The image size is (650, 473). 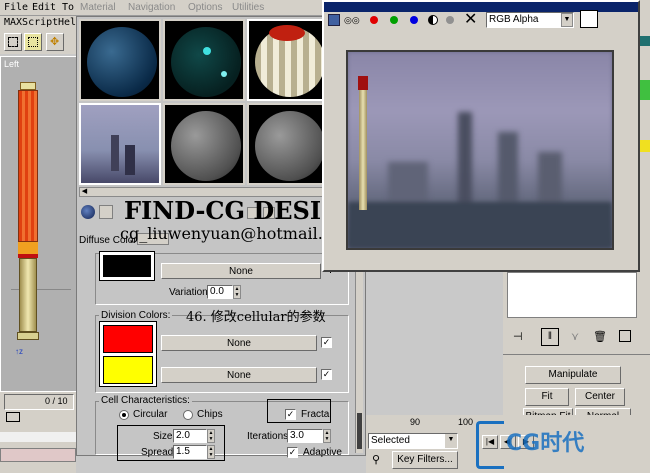 I want to click on menu-navigation: Navigation, so click(x=151, y=7).